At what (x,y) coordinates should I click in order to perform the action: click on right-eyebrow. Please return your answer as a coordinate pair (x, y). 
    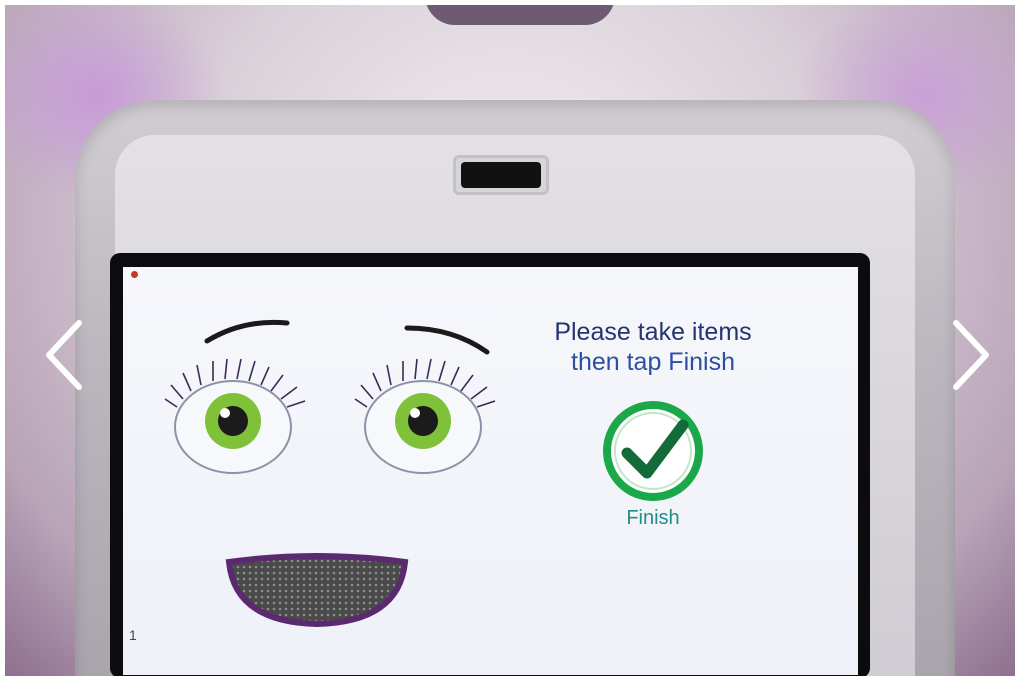
    Looking at the image, I should click on (447, 340).